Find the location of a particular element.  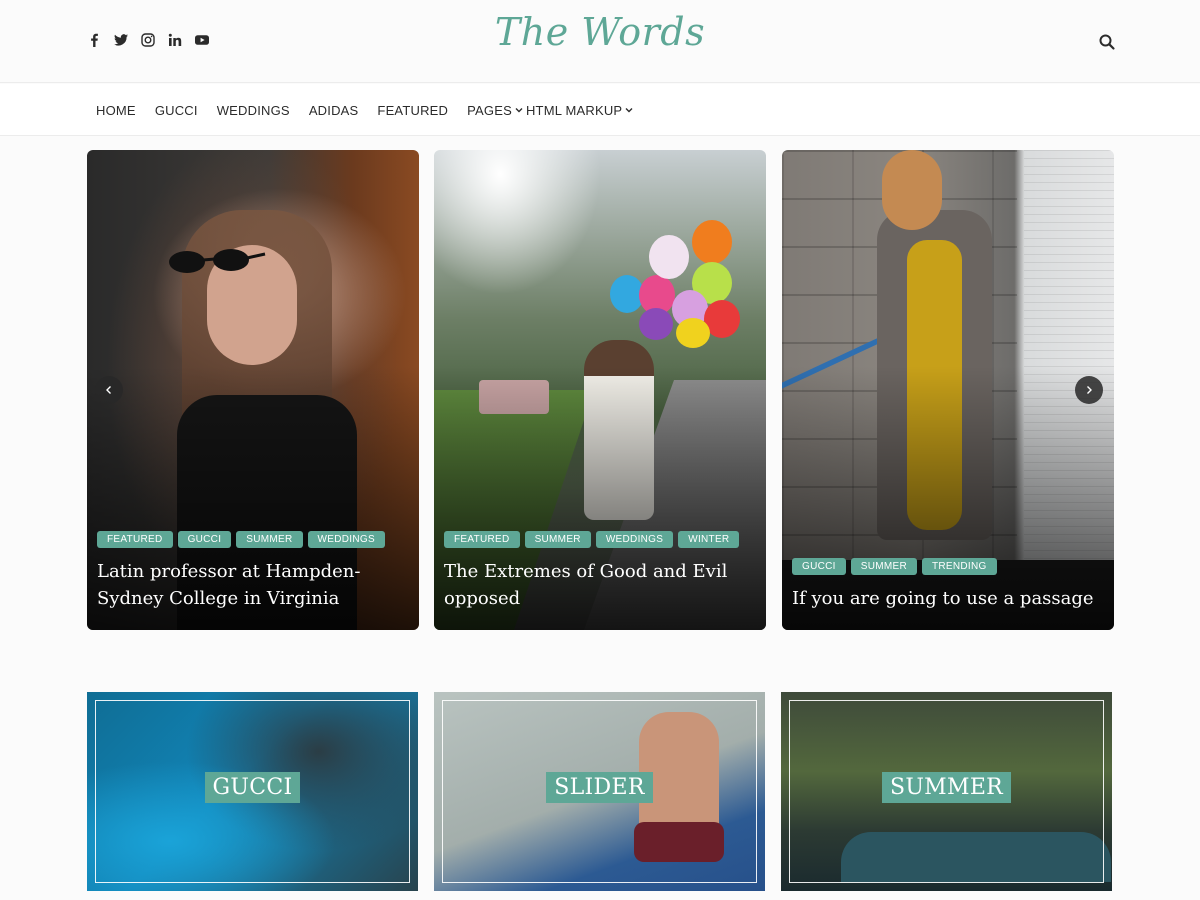

slide-tags: FEATURED SUMMER WEDDINGS WINTER is located at coordinates (600, 539).